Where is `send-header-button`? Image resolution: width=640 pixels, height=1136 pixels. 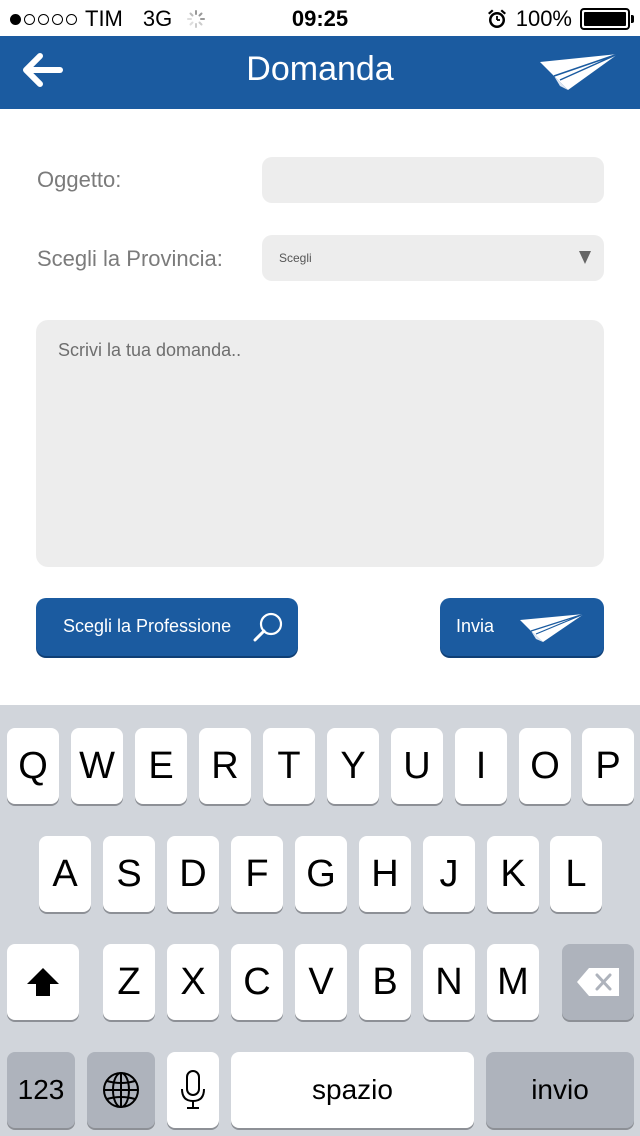 send-header-button is located at coordinates (579, 72).